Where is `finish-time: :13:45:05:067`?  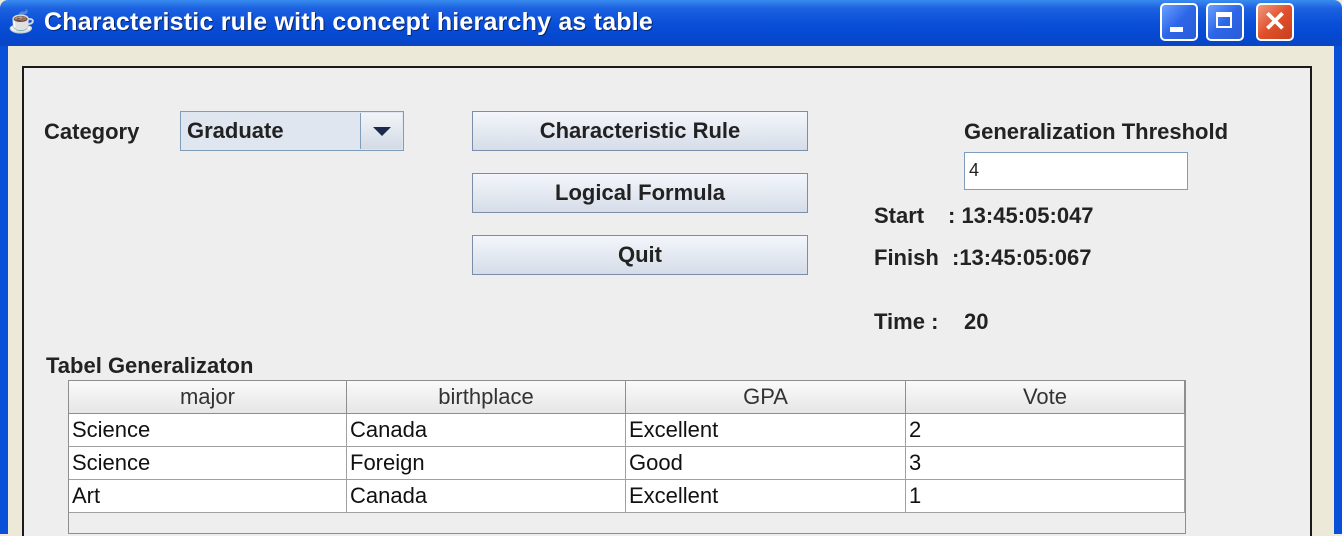
finish-time: :13:45:05:067 is located at coordinates (1022, 257).